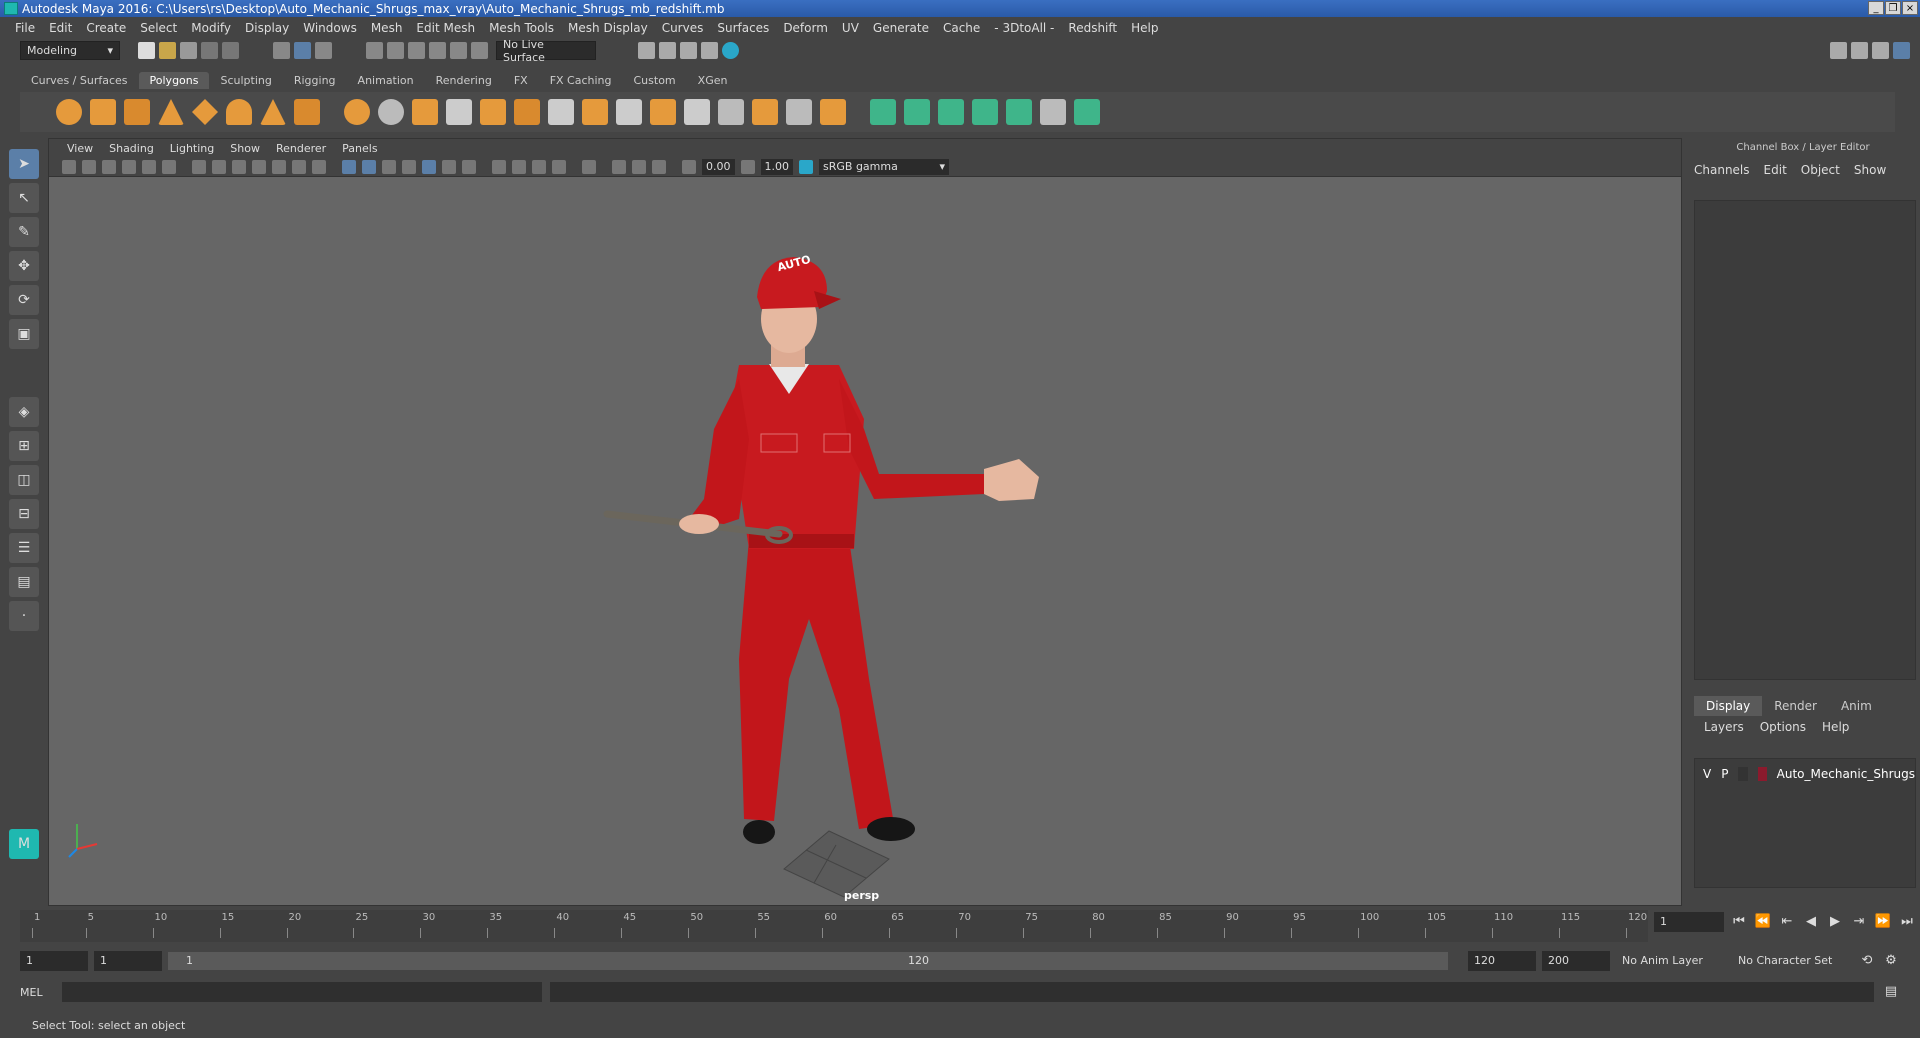 The image size is (1920, 1038). I want to click on exposure-icon, so click(689, 166).